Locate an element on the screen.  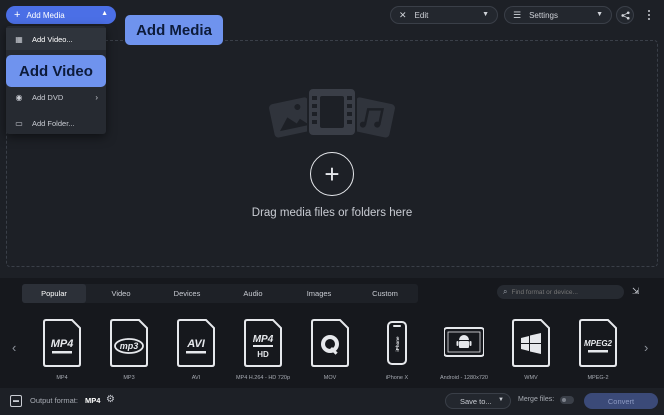
film-card-icon is located at coordinates (332, 112).